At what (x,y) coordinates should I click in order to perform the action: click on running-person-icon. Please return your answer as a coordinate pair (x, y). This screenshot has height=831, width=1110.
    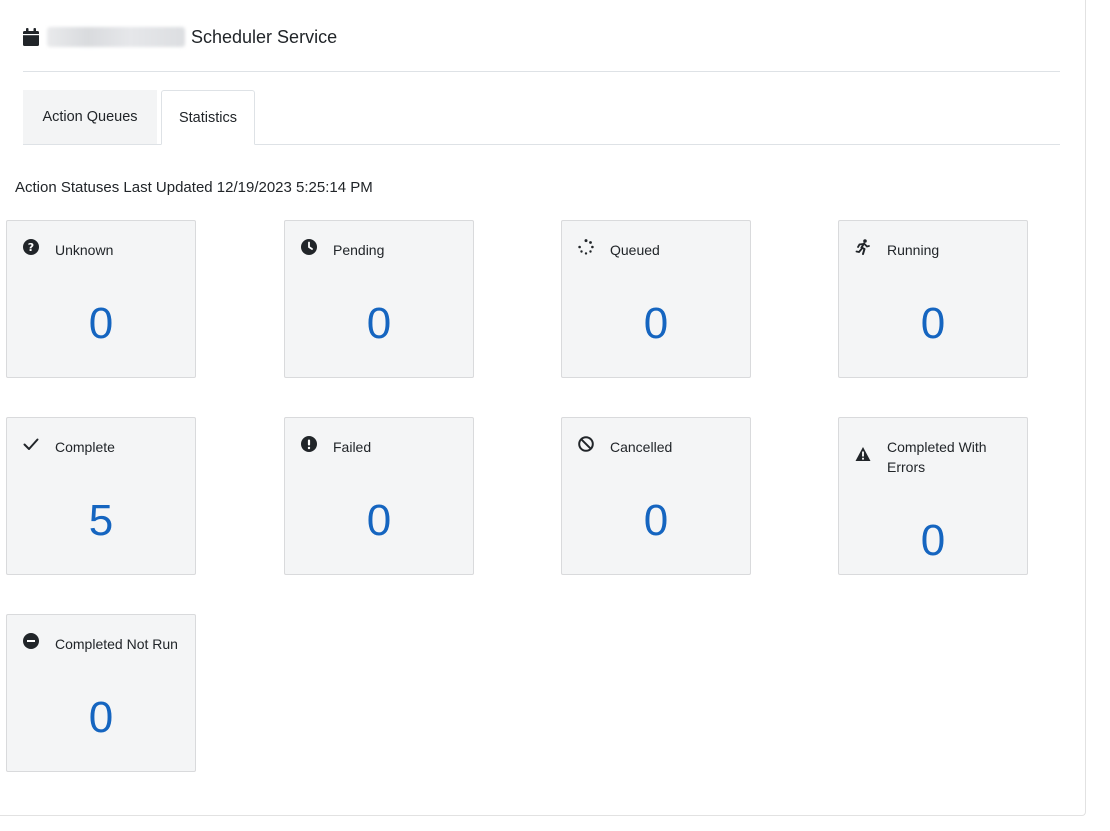
    Looking at the image, I should click on (862, 247).